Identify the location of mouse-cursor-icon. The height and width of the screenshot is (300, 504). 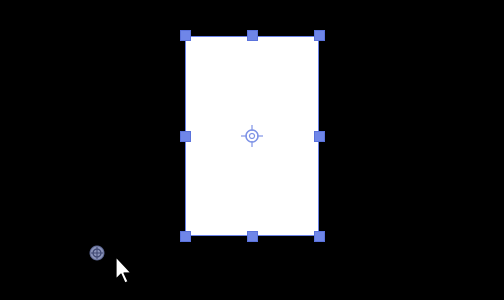
(124, 271).